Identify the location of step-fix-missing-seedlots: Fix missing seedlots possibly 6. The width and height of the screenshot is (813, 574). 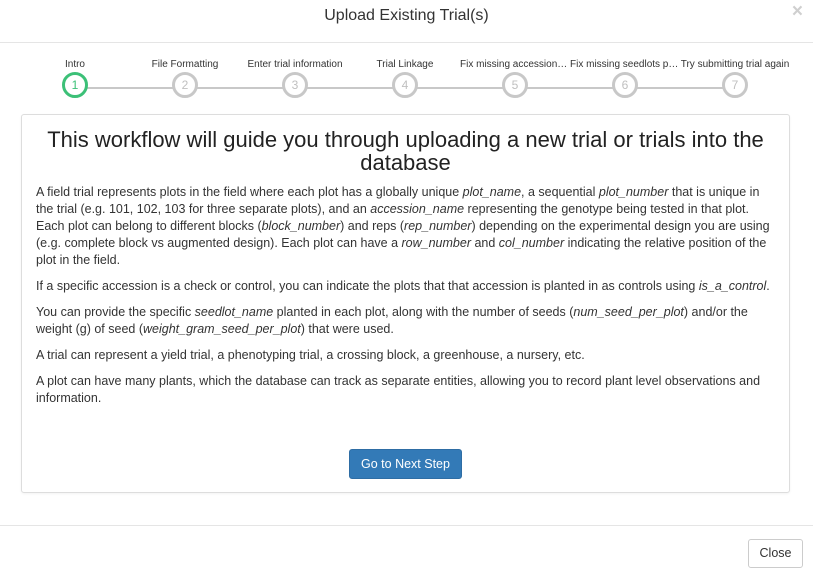
(625, 77).